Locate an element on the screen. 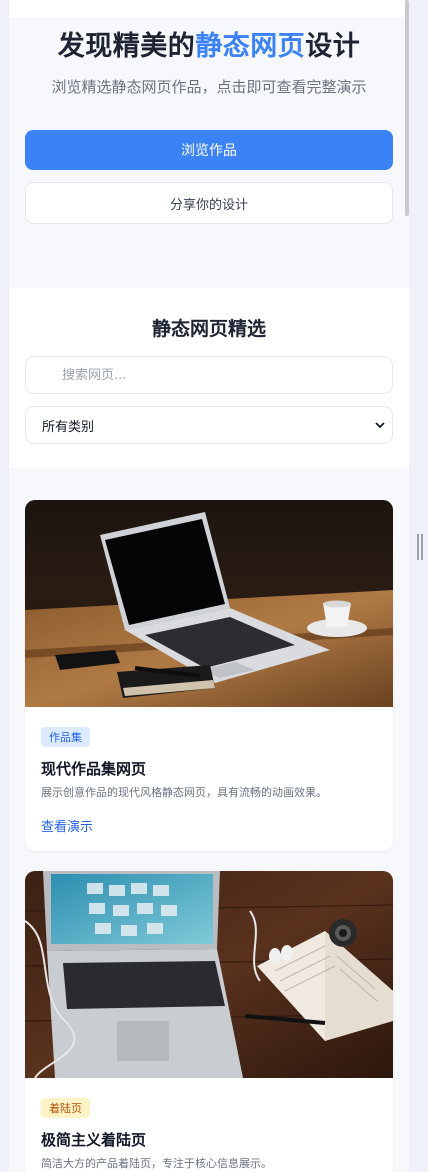 The width and height of the screenshot is (428, 1172). hero-subtitle: 浏览精选静态网页作品，点击即可查看完整演示 is located at coordinates (209, 87).